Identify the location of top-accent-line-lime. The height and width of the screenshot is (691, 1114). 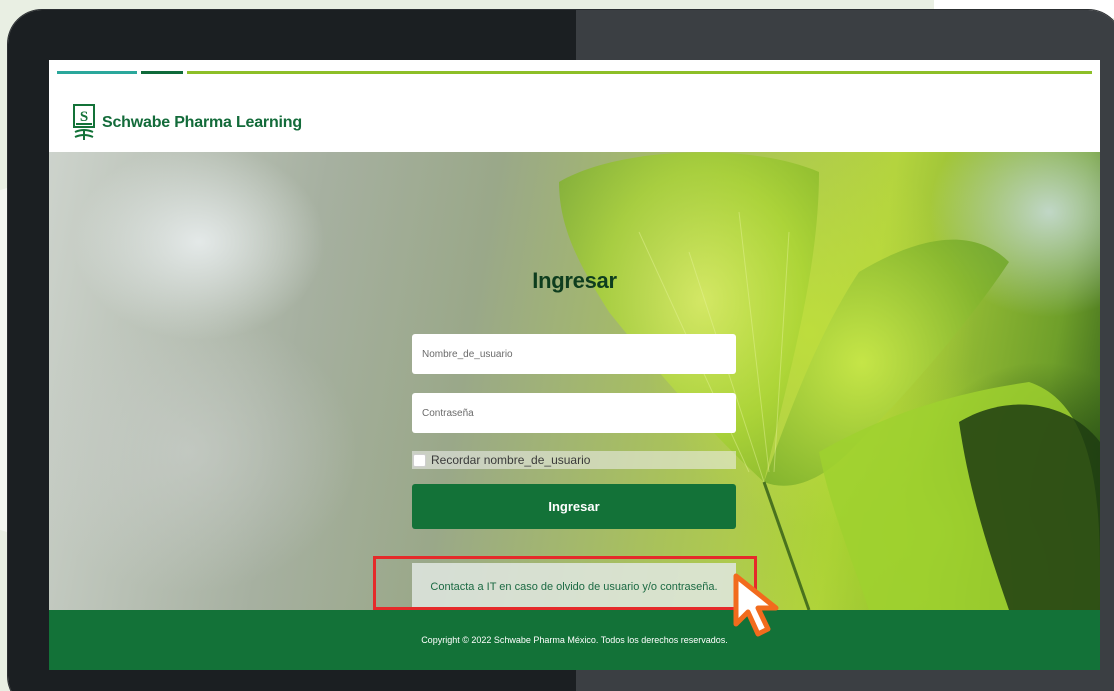
(639, 72).